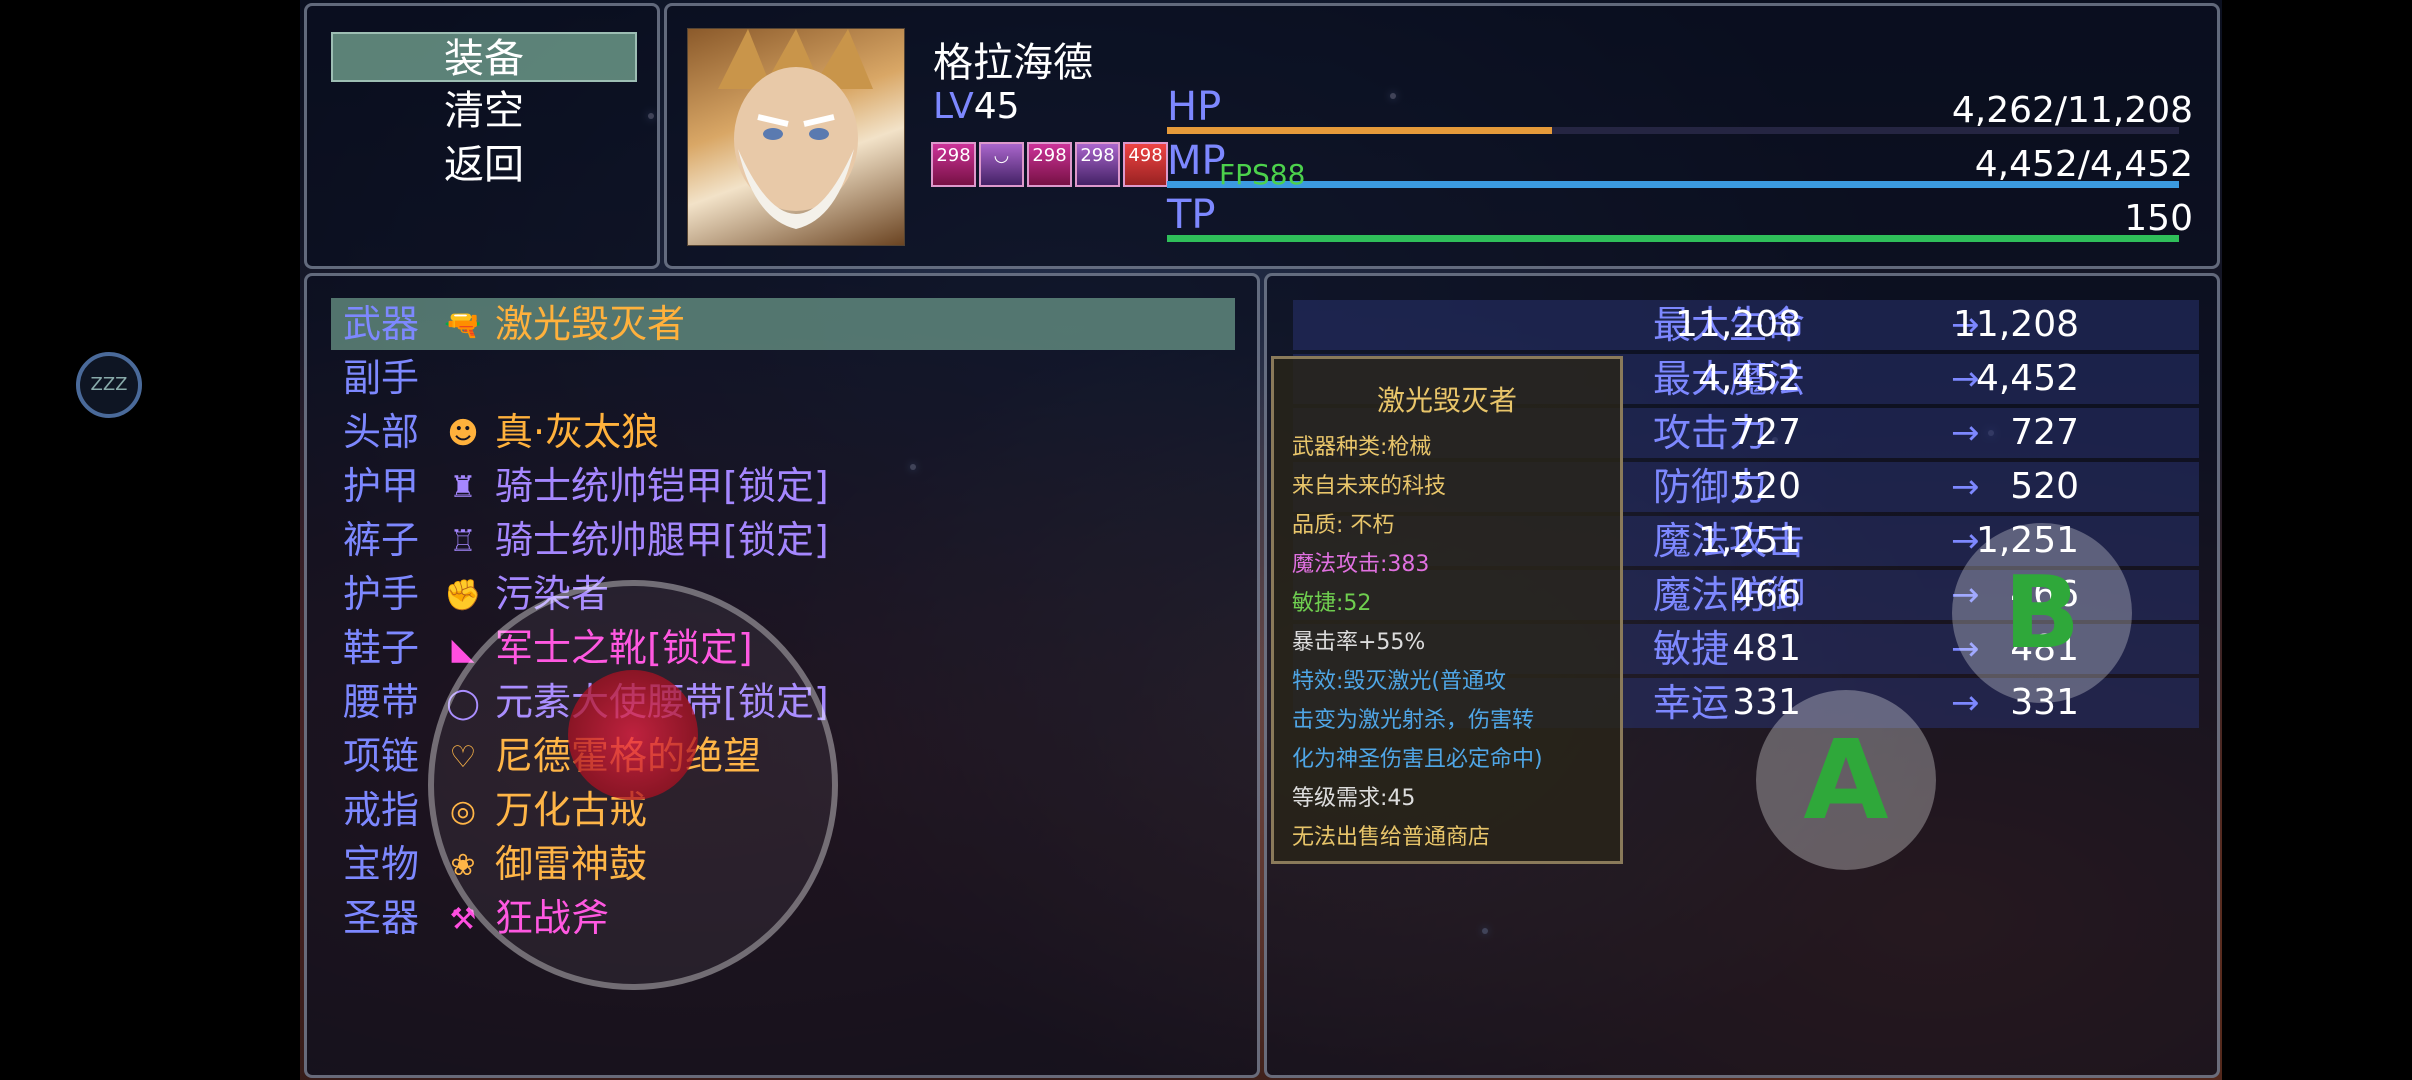  What do you see at coordinates (796, 137) in the screenshot?
I see `actor-portrait` at bounding box center [796, 137].